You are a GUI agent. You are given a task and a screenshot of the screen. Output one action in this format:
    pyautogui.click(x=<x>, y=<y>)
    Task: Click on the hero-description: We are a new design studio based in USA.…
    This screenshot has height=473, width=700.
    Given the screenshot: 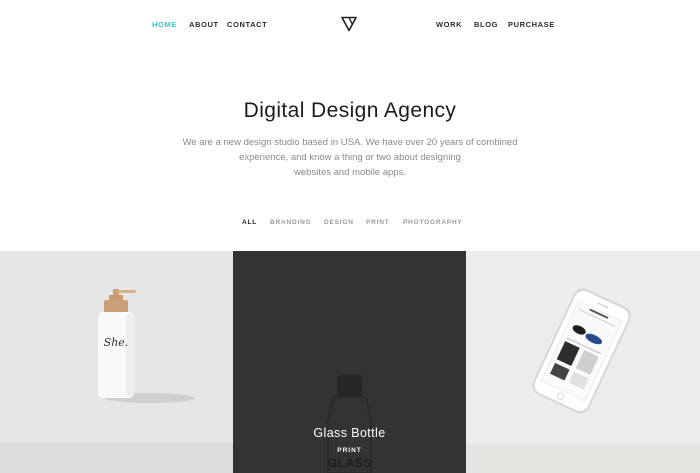 What is the action you would take?
    pyautogui.click(x=350, y=157)
    